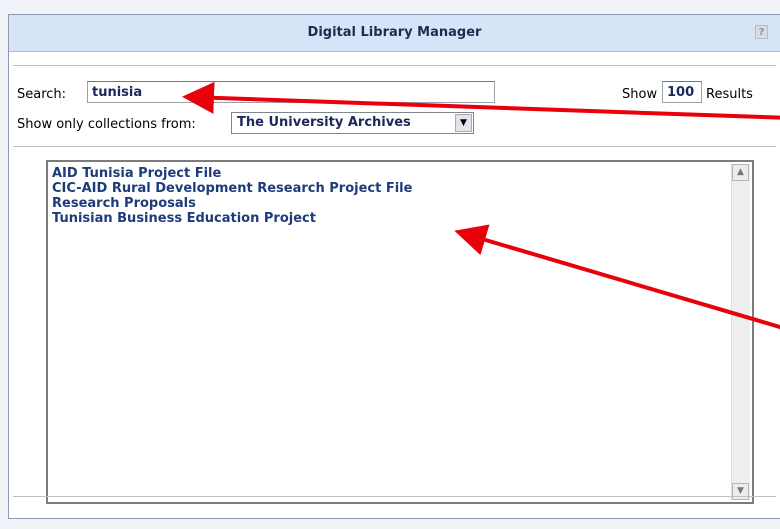 The image size is (780, 529). Describe the element at coordinates (394, 496) in the screenshot. I see `divider-bottom` at that location.